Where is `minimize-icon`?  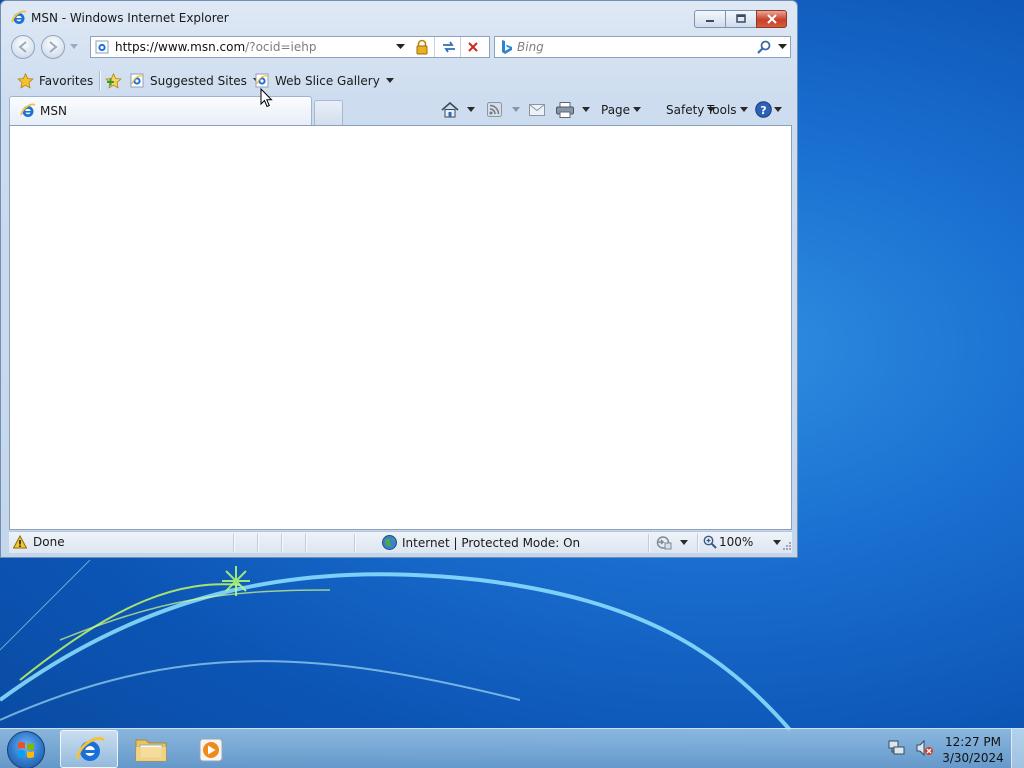 minimize-icon is located at coordinates (710, 21).